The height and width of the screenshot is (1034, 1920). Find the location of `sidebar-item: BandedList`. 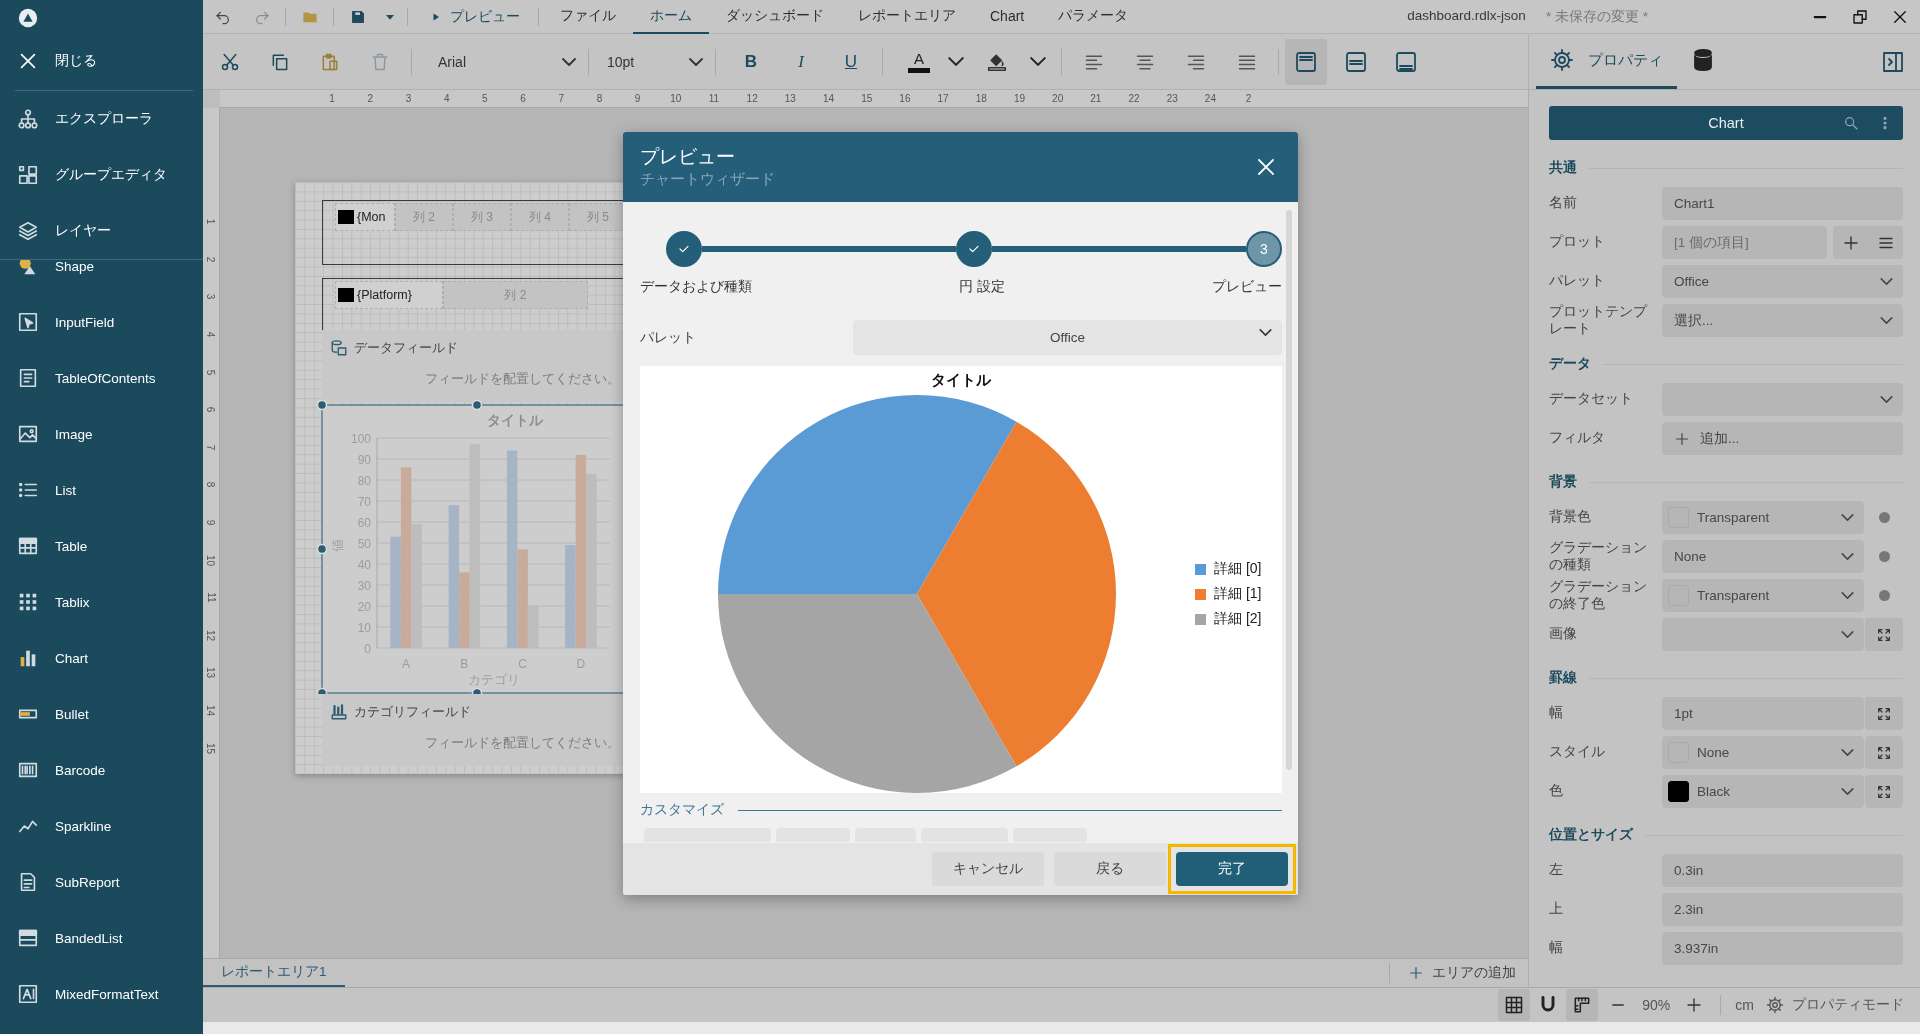

sidebar-item: BandedList is located at coordinates (101, 938).